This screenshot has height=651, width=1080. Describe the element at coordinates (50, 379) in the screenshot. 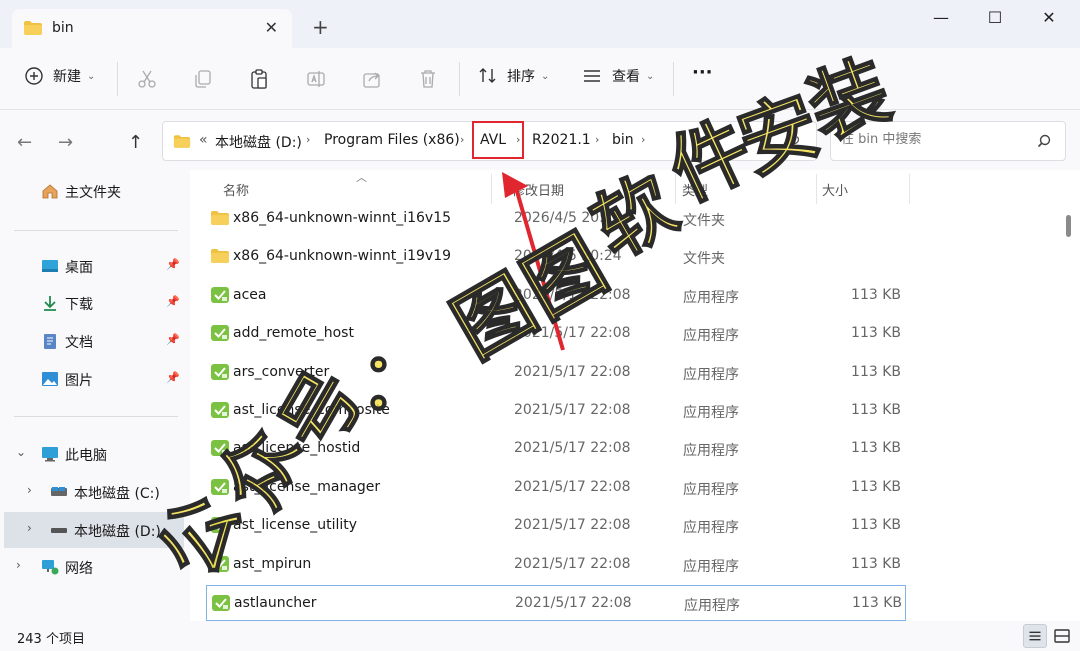

I see `pictures-icon` at that location.